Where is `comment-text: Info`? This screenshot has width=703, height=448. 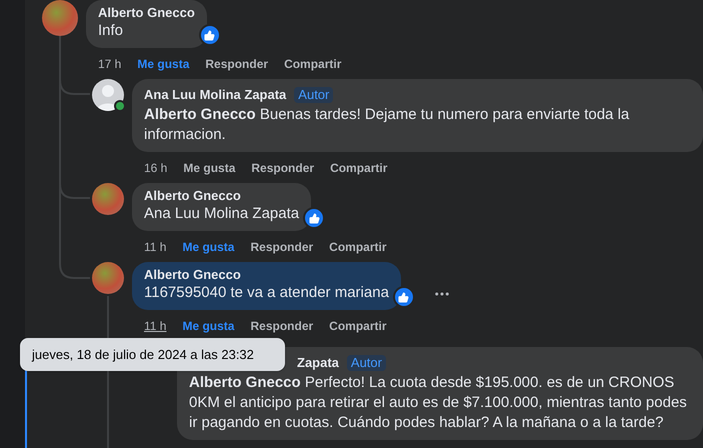
comment-text: Info is located at coordinates (111, 31).